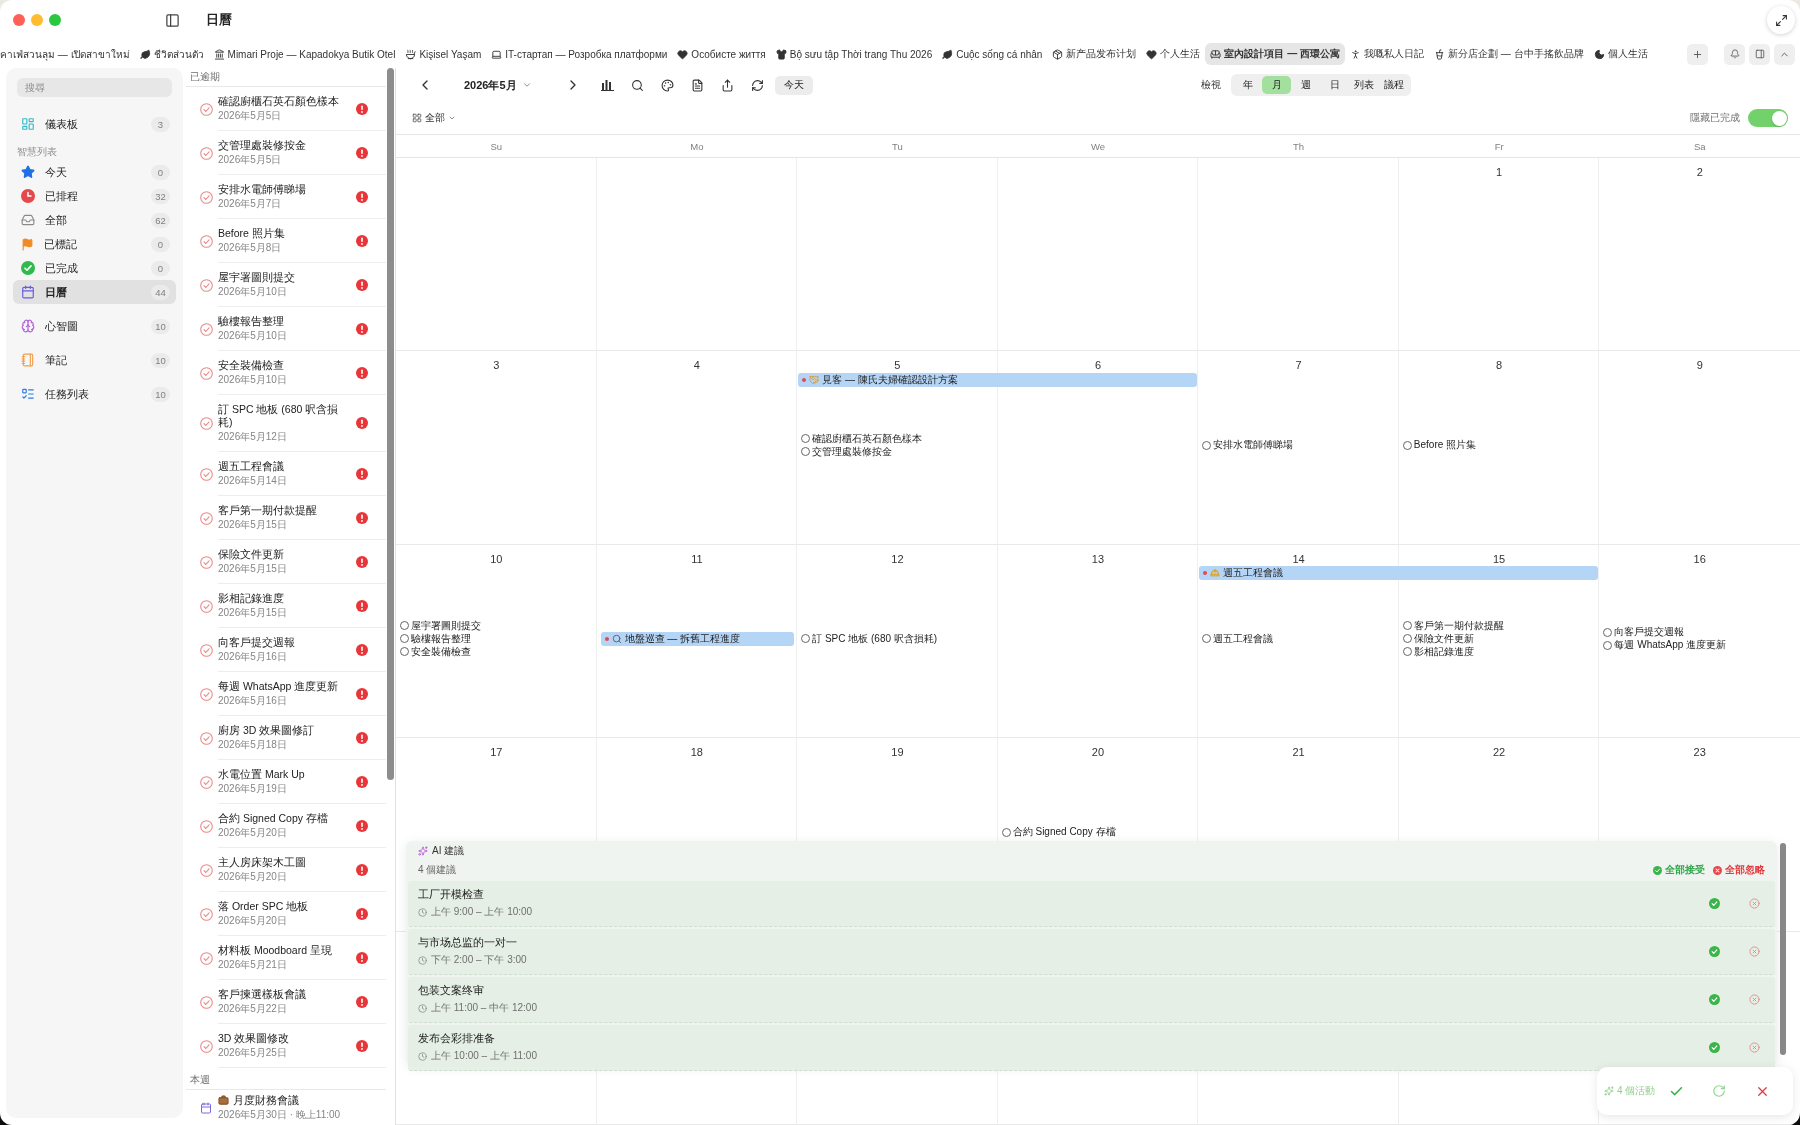 The width and height of the screenshot is (1800, 1125). Describe the element at coordinates (1275, 54) in the screenshot. I see `tab: 室內設計項目 — 西環公寓` at that location.